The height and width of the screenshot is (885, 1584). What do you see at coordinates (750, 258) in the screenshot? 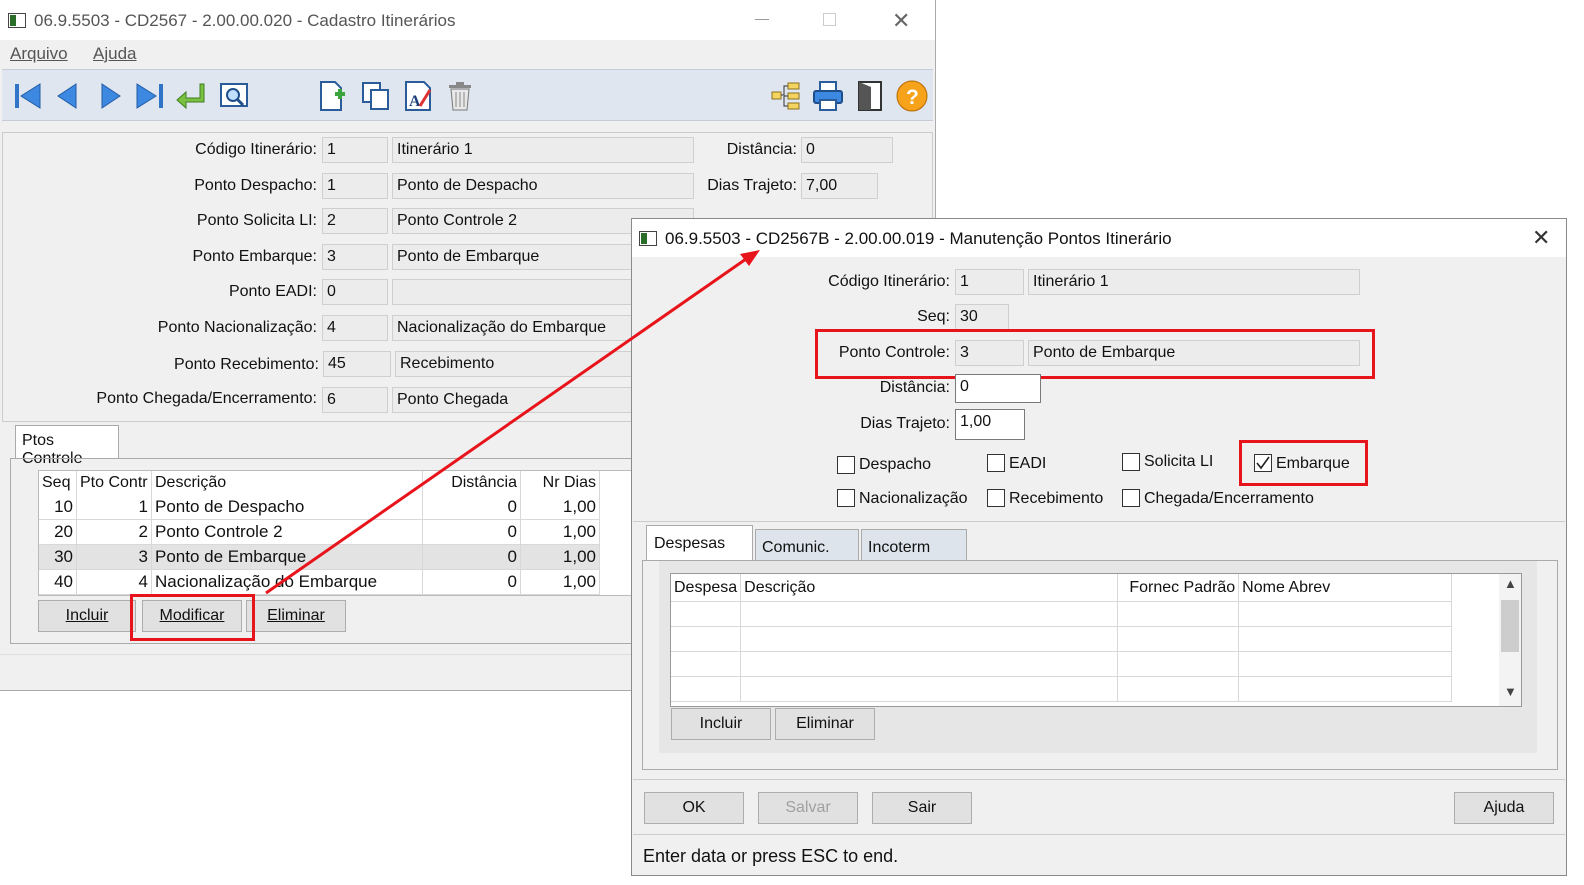
I see `arrow-head` at bounding box center [750, 258].